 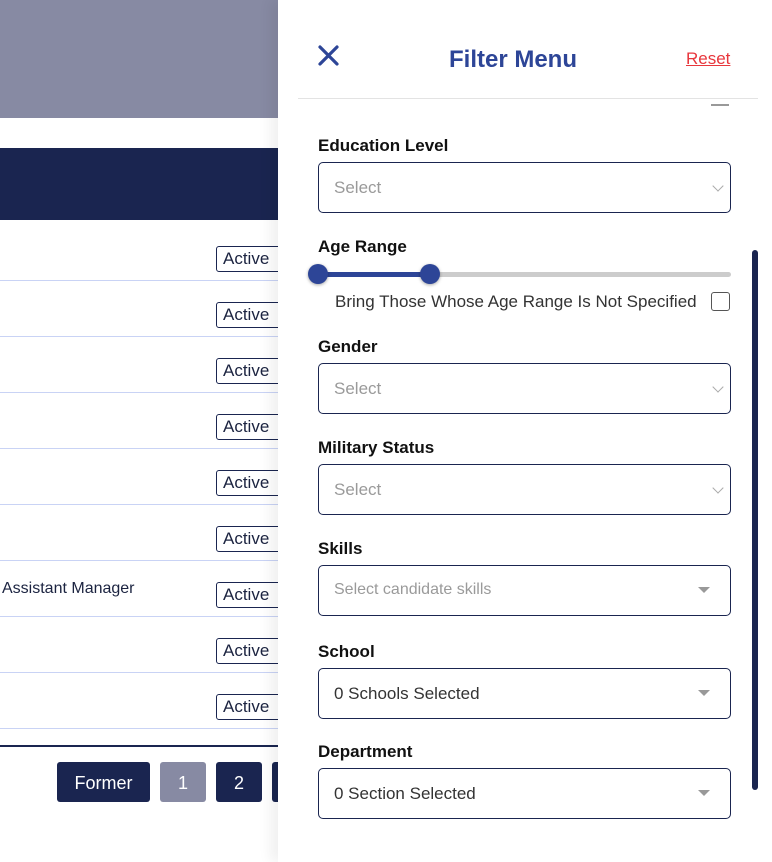 I want to click on page-header-dimmed, so click(x=139, y=59).